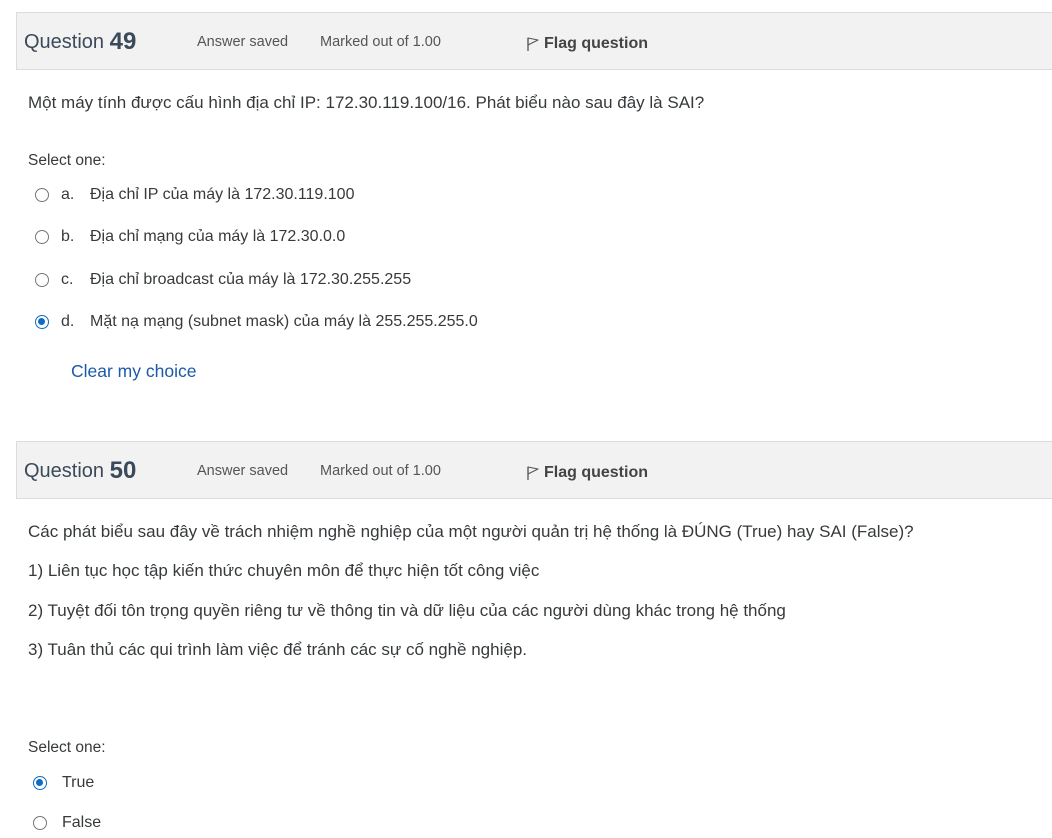 This screenshot has height=838, width=1052. I want to click on option-letter: c., so click(67, 279).